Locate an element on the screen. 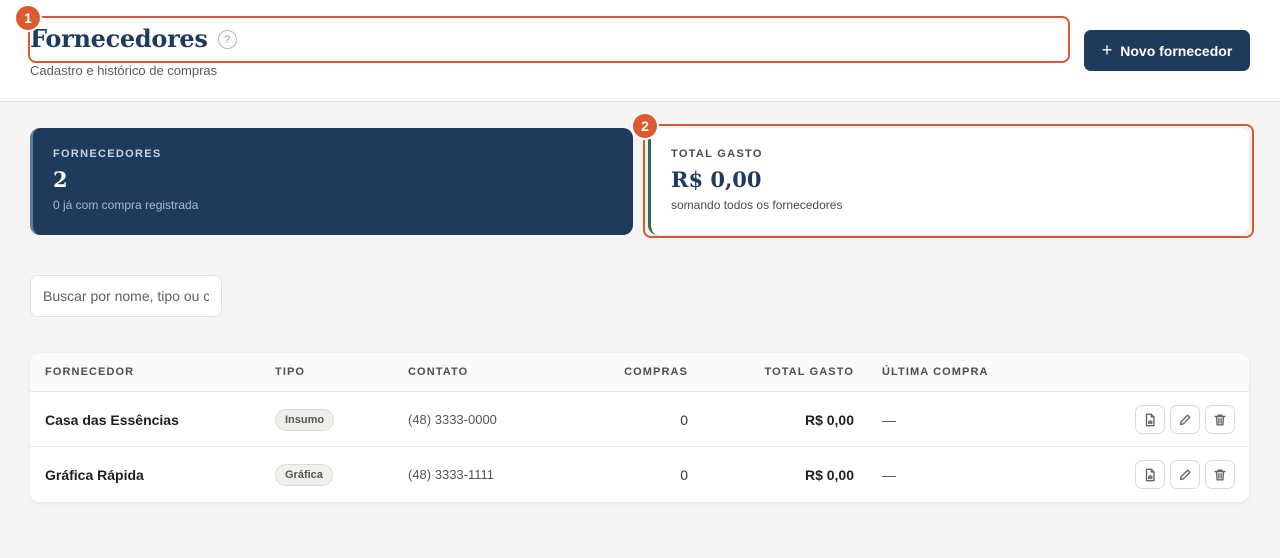 The height and width of the screenshot is (558, 1280). type-tag: Gráfica is located at coordinates (304, 474).